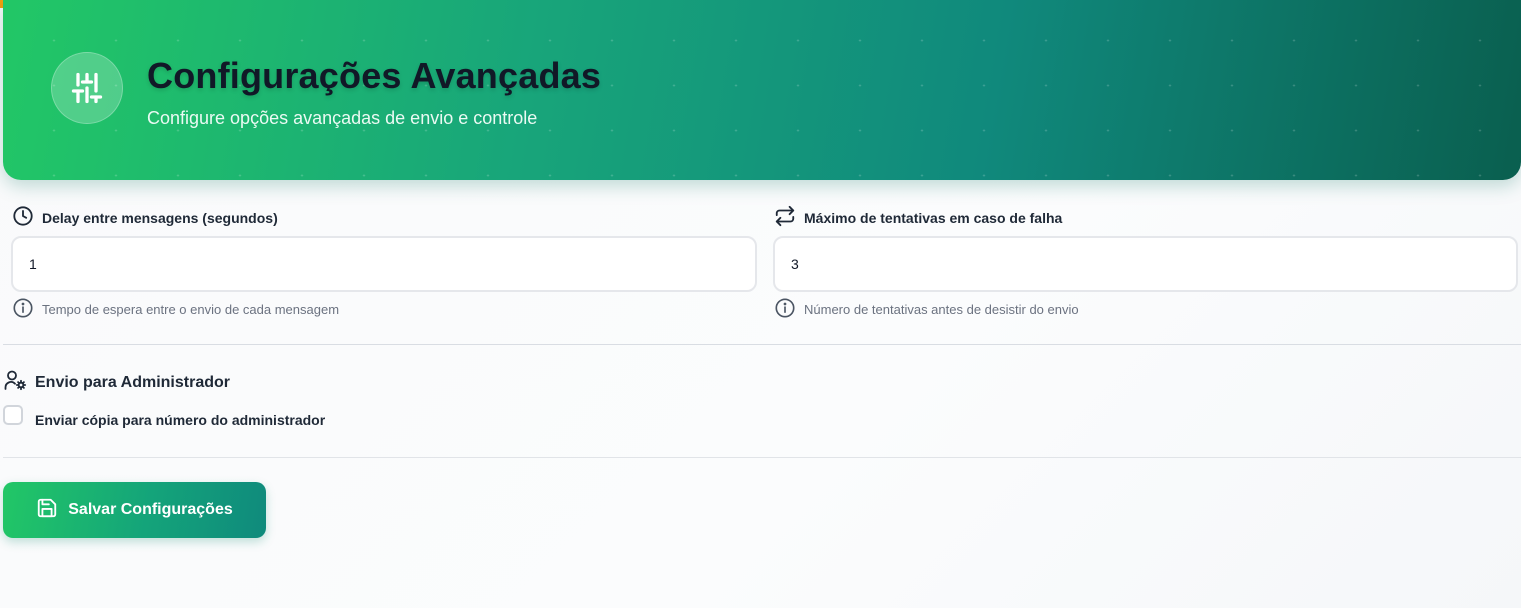 This screenshot has width=1521, height=608. I want to click on admin-section-title-text: Envio para Administrador, so click(132, 382).